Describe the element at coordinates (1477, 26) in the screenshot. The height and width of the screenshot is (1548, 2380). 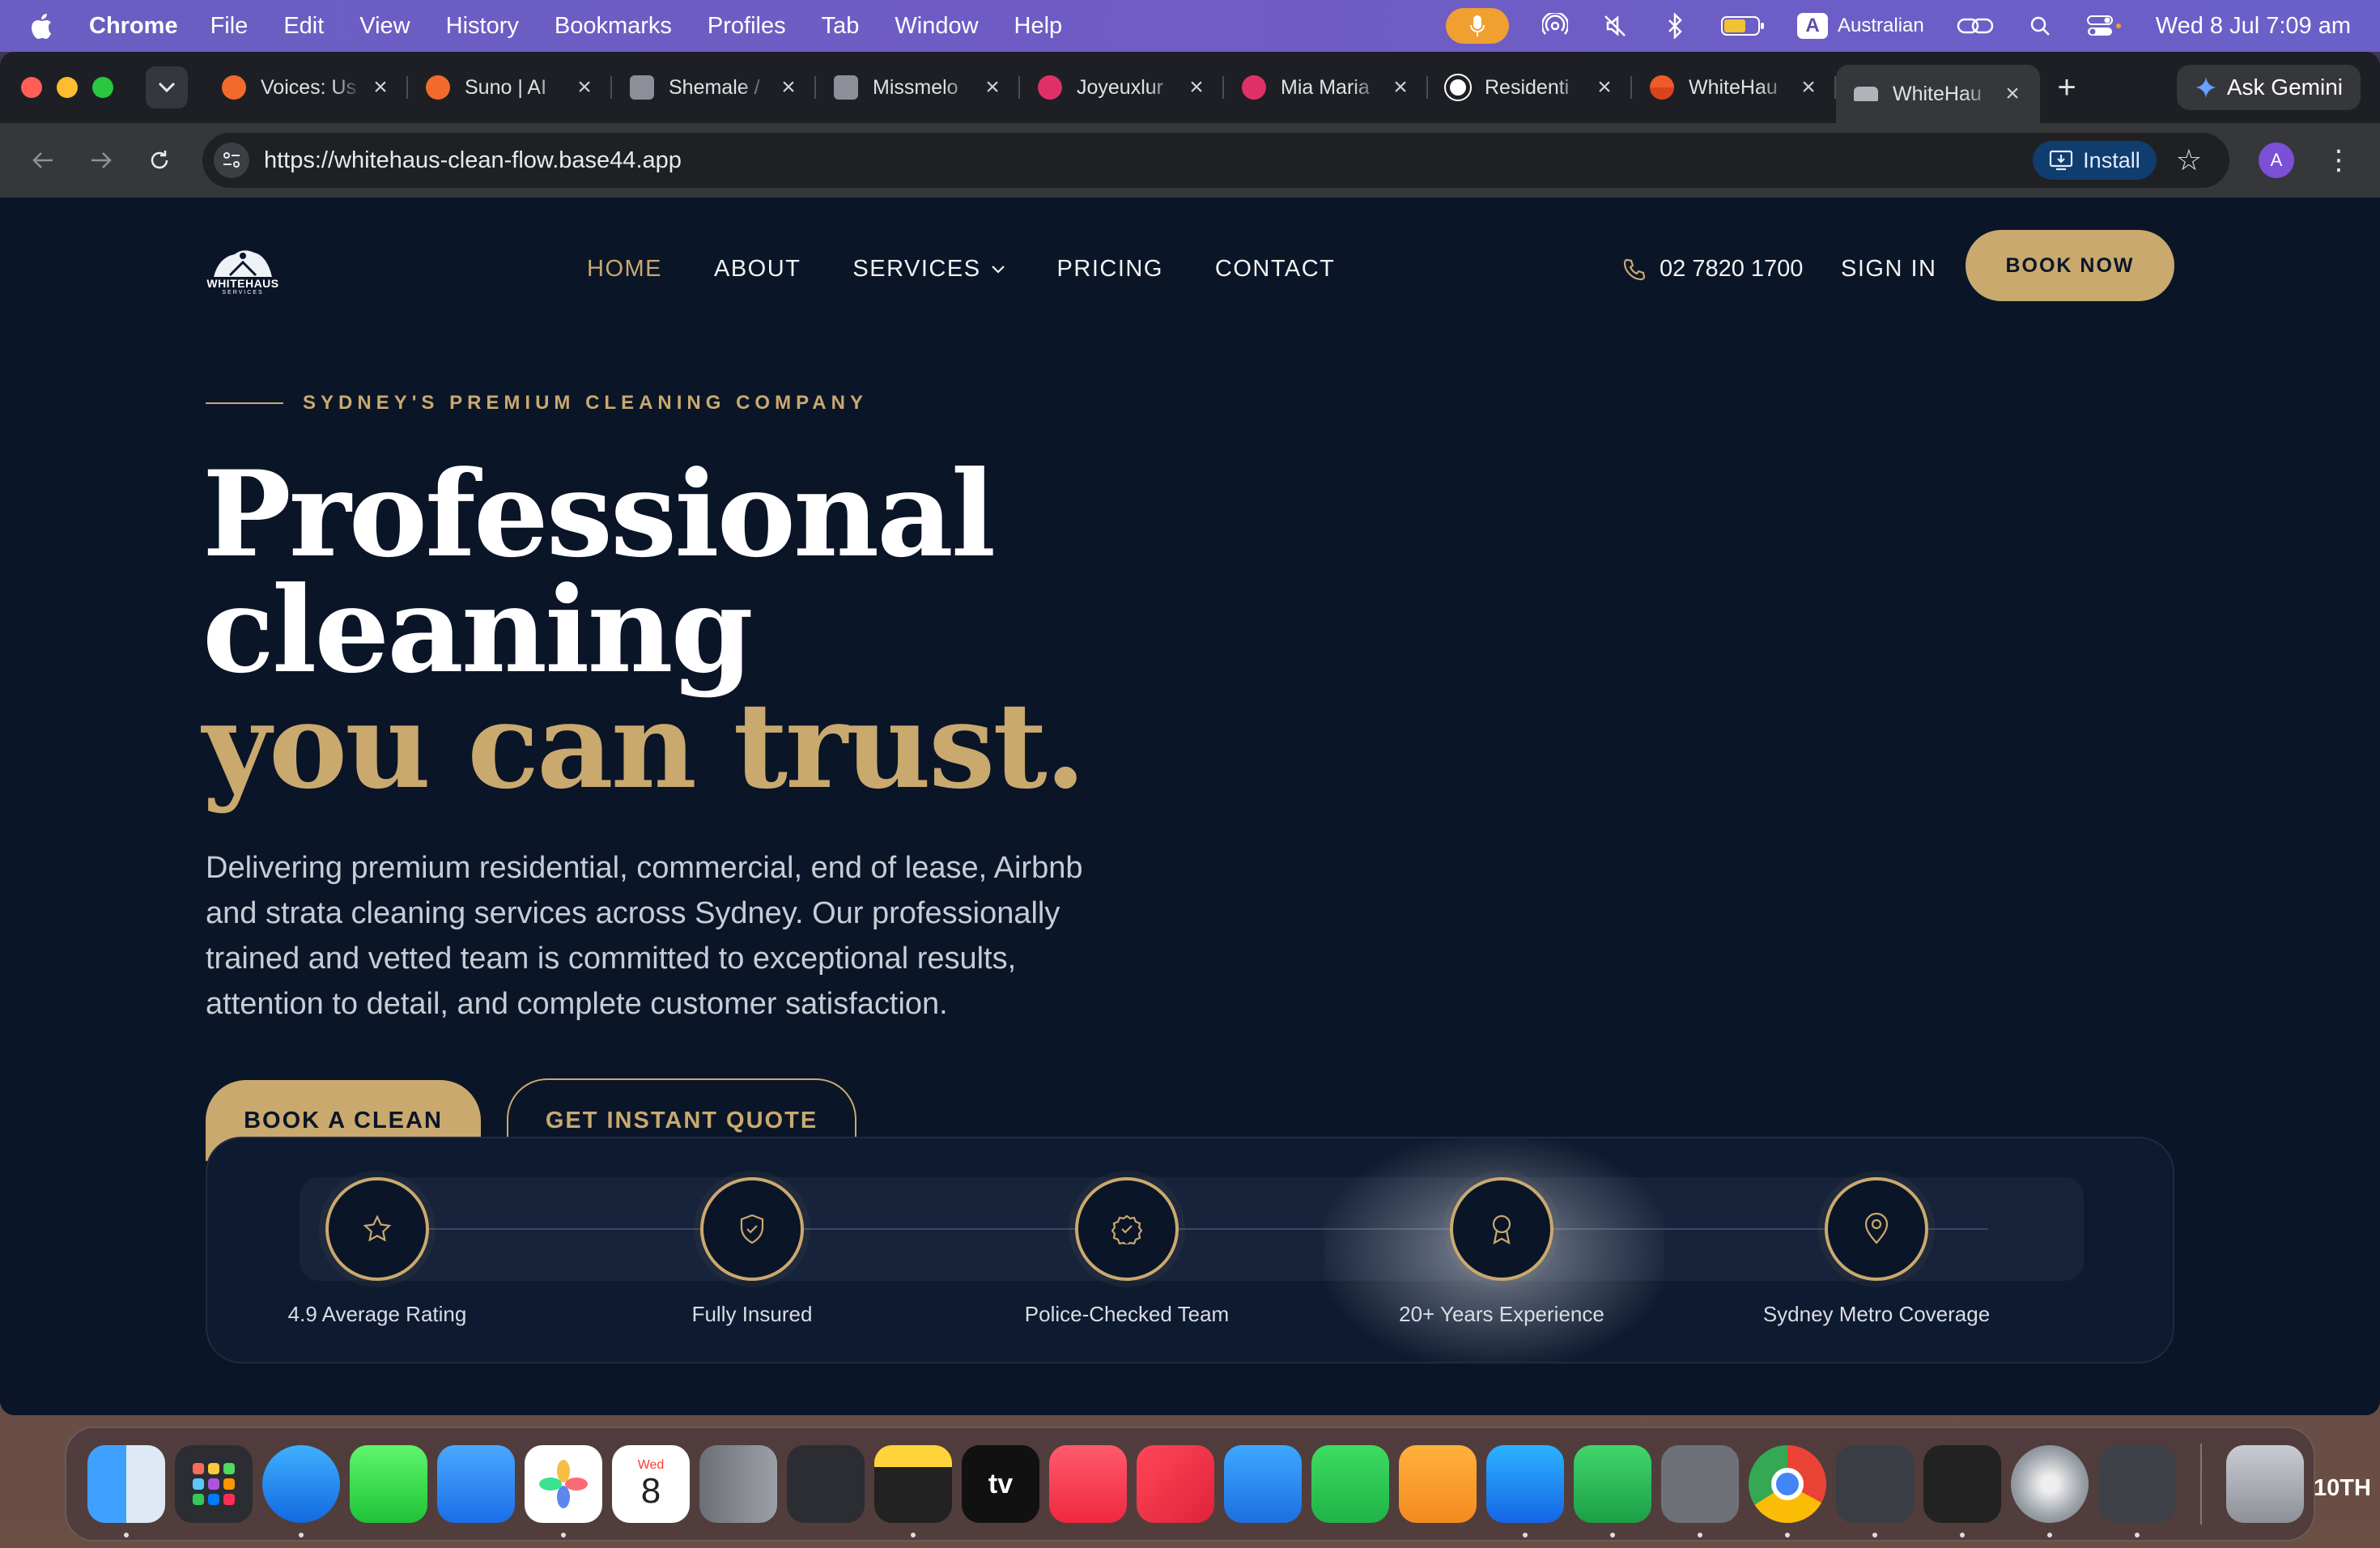
I see `microphone-icon` at that location.